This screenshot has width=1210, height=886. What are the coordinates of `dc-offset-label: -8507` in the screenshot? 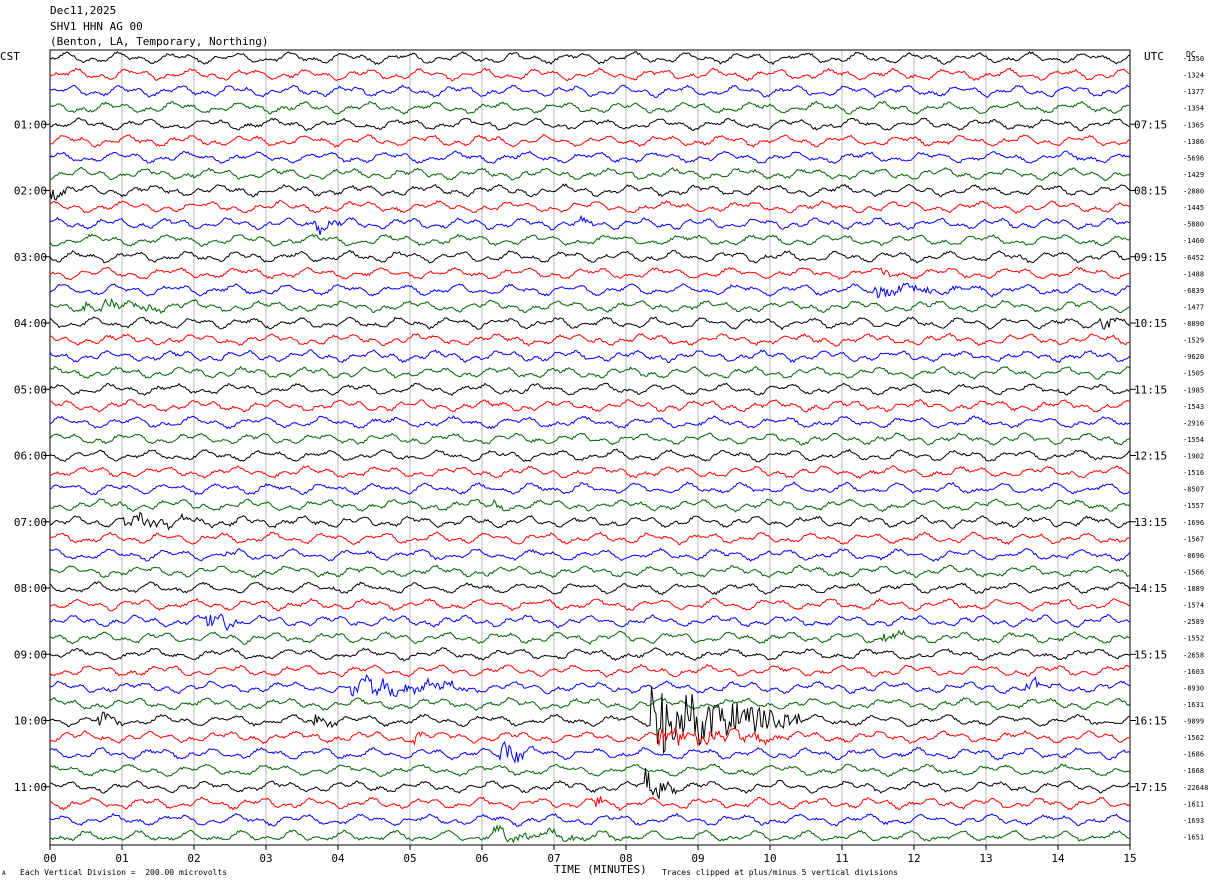 It's located at (1193, 490).